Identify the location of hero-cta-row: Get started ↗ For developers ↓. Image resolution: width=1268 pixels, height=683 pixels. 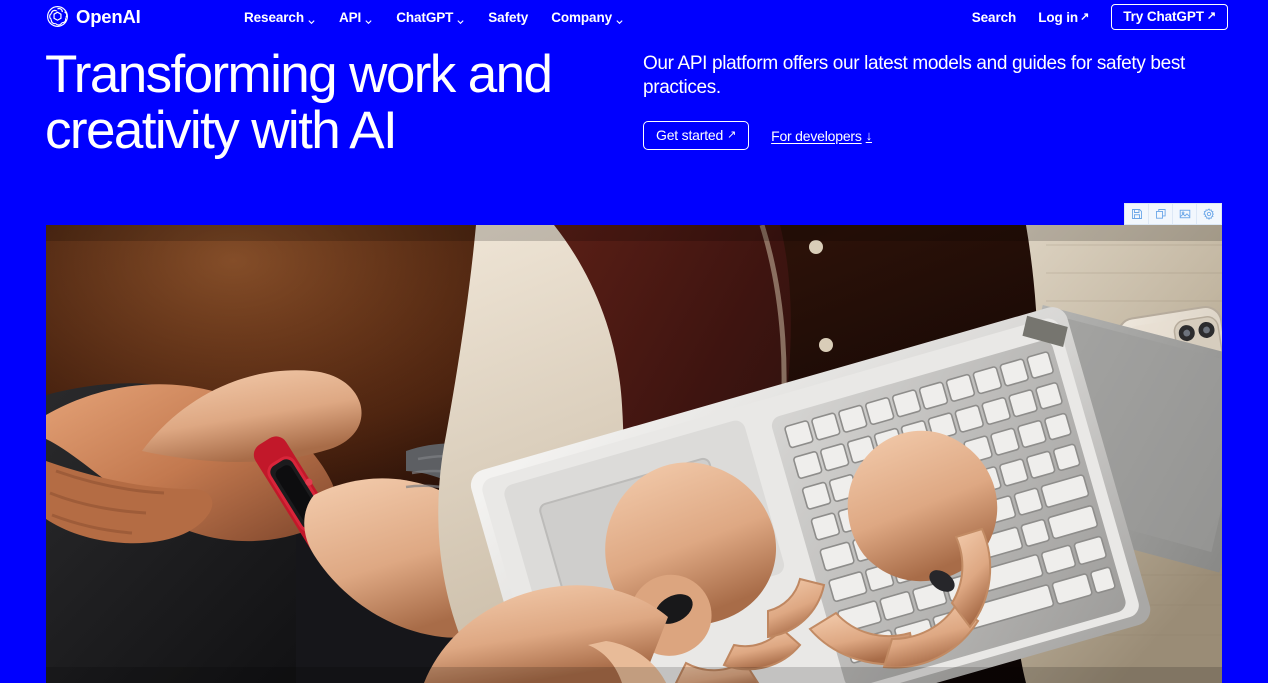
(933, 135).